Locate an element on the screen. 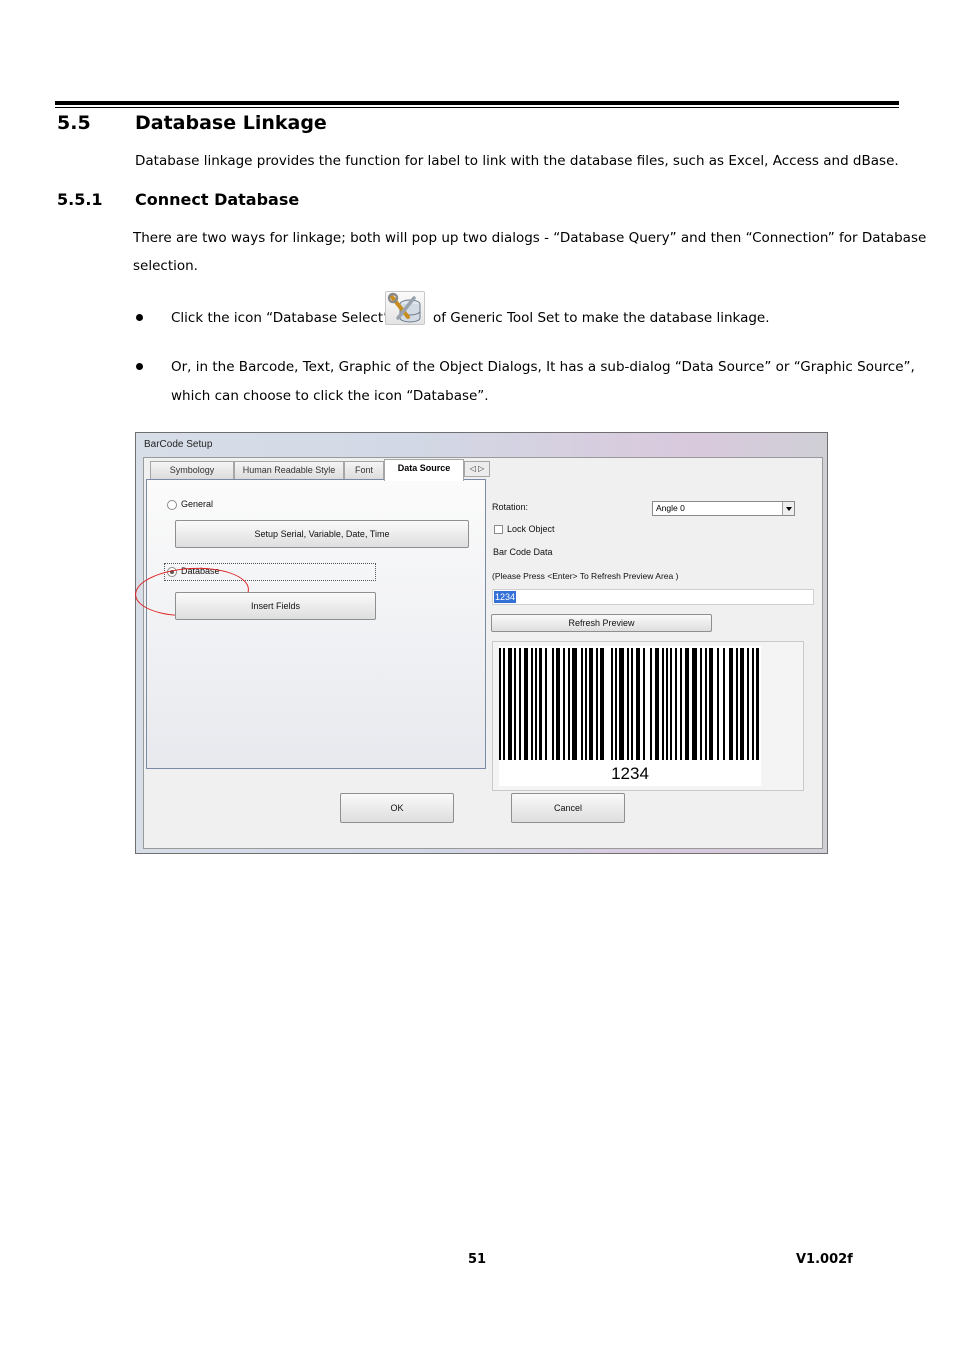 Image resolution: width=954 pixels, height=1350 pixels. ok-button: OK is located at coordinates (397, 808).